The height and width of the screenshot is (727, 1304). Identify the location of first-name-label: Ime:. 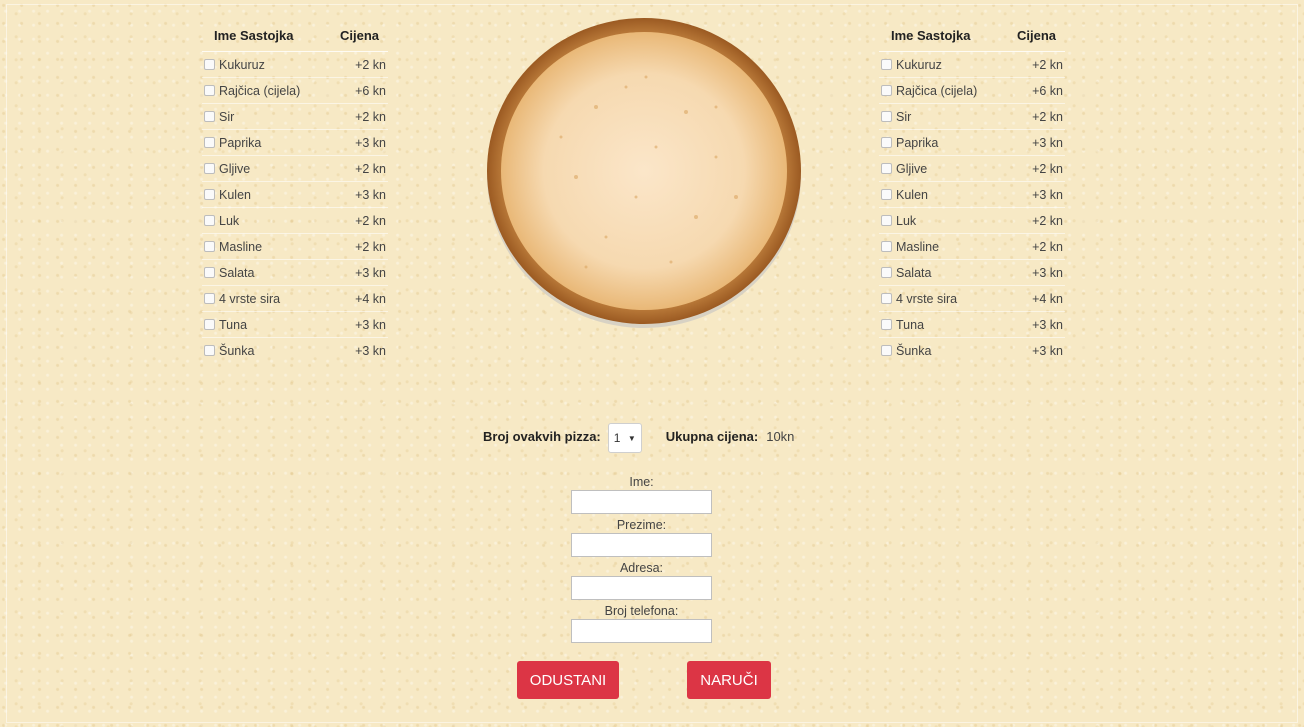
(641, 482).